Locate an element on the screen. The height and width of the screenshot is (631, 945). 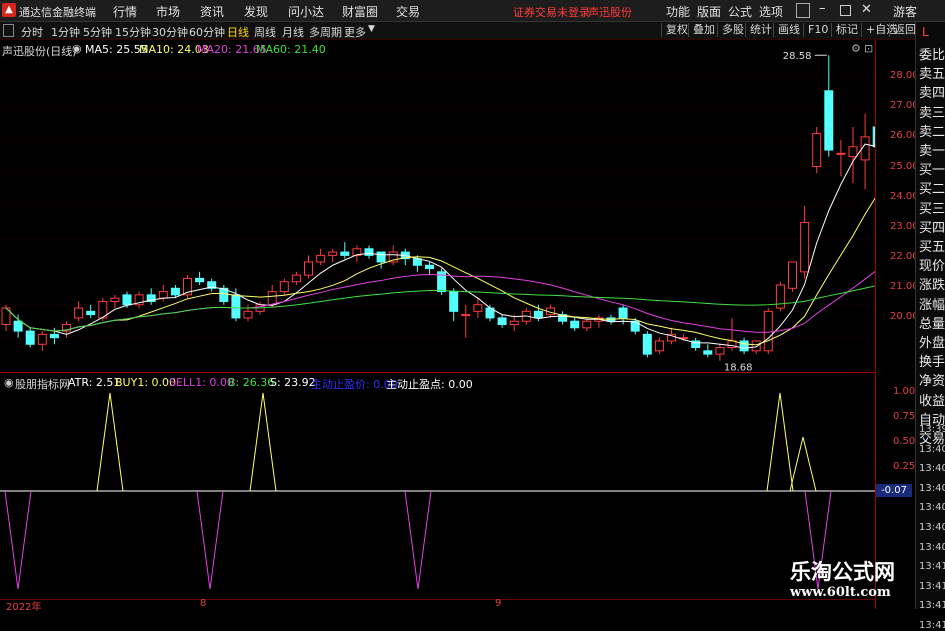
quote-label: 卖四 is located at coordinates (932, 94).